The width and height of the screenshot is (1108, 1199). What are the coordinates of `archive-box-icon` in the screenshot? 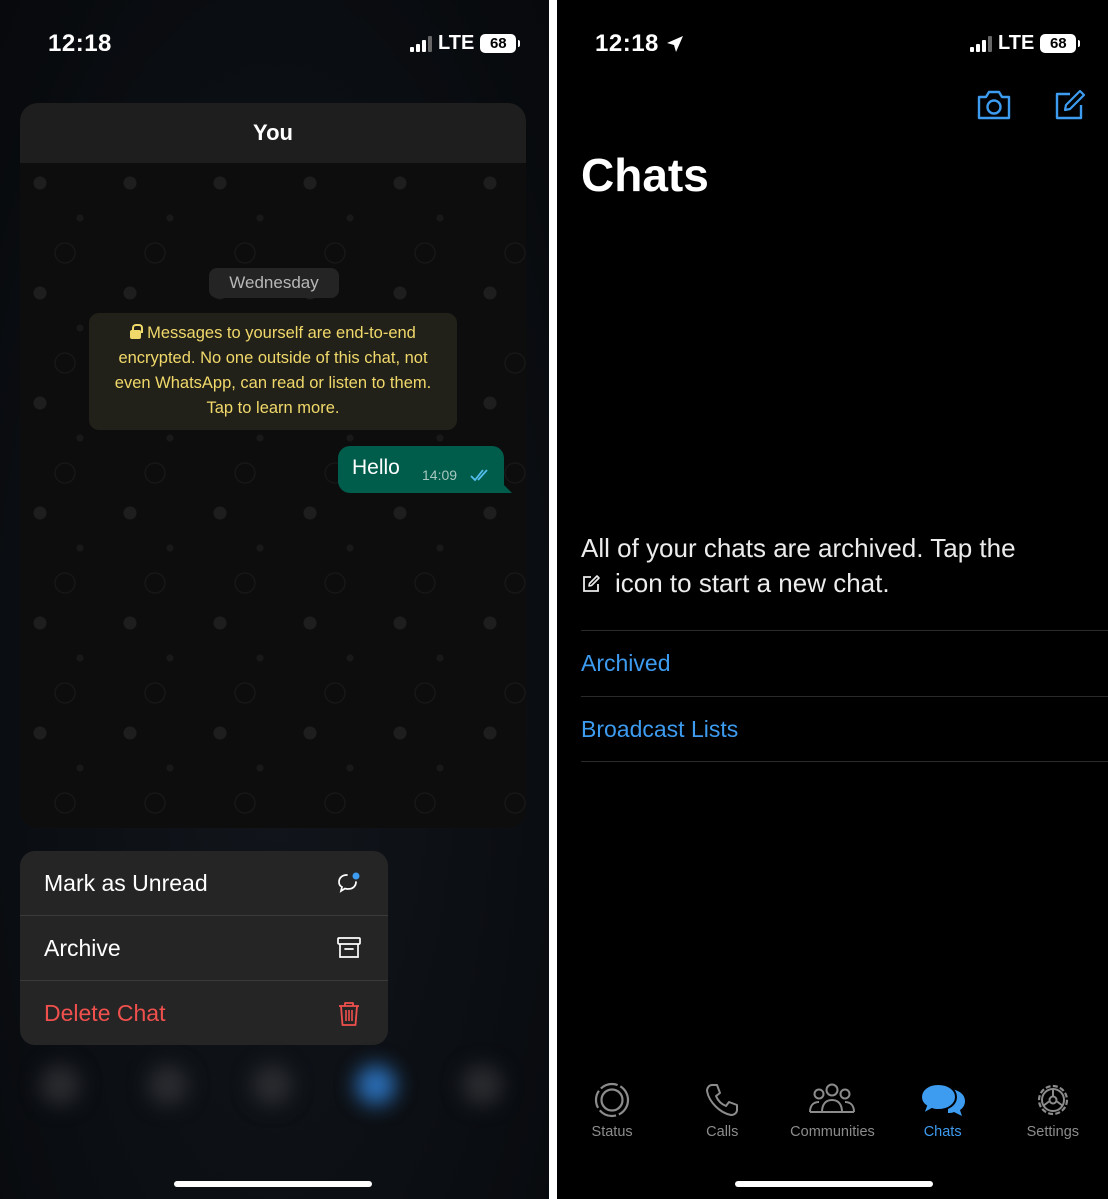 It's located at (349, 947).